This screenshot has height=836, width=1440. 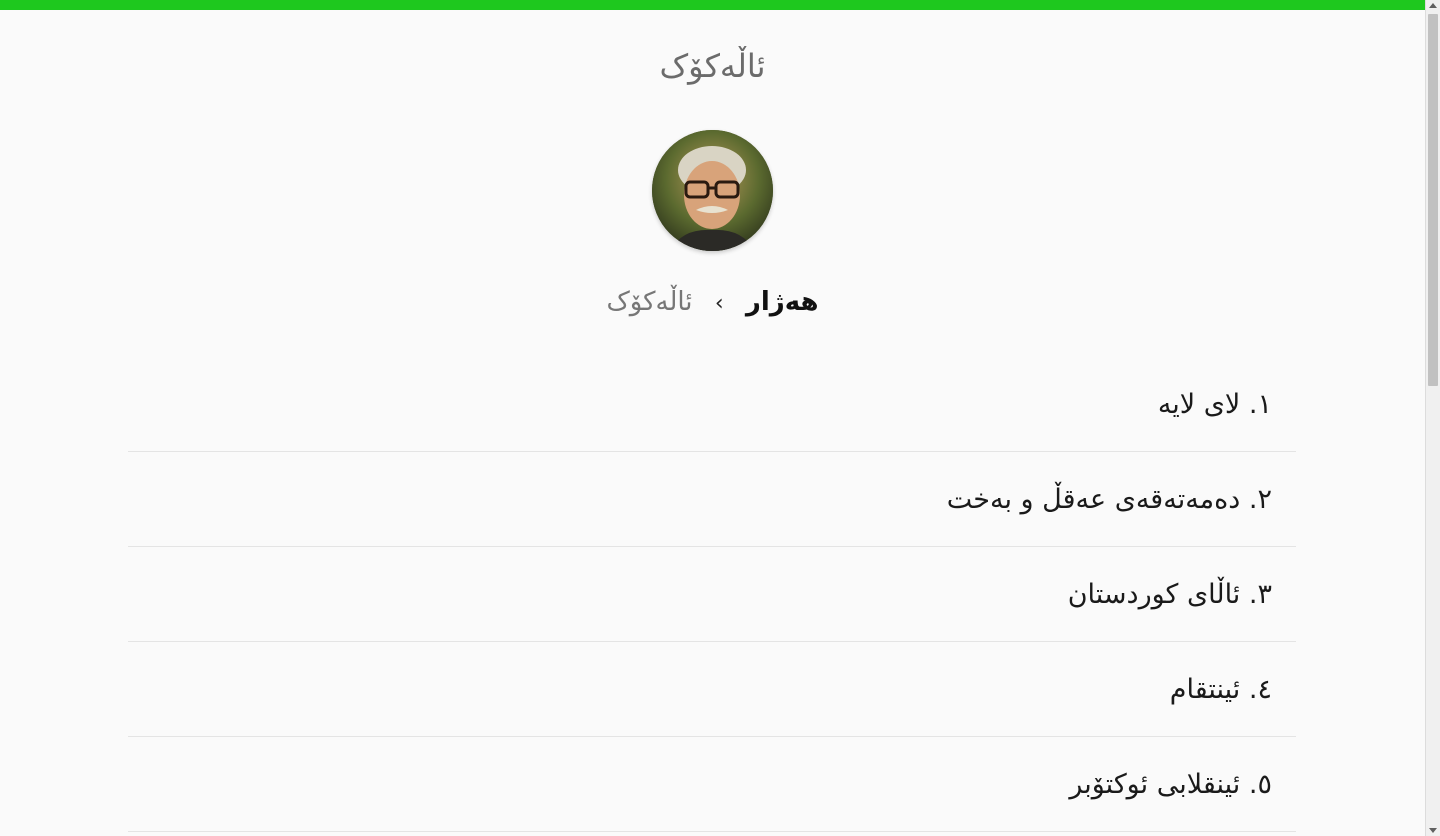 I want to click on list-item: ٢. دەمەتەقەی عەقڵ و بەخت, so click(x=712, y=499).